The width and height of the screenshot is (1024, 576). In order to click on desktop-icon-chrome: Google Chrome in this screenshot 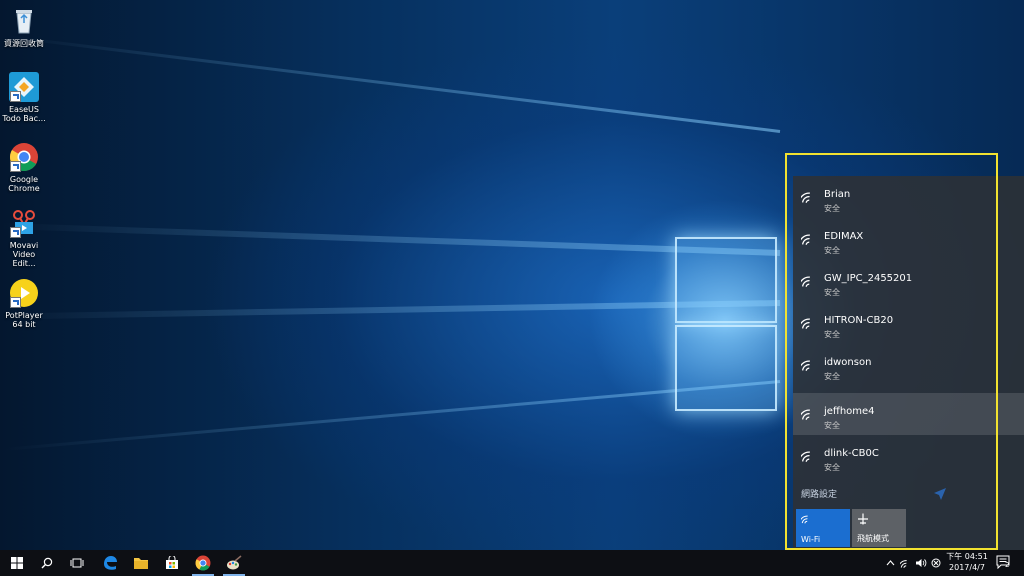, I will do `click(24, 167)`.